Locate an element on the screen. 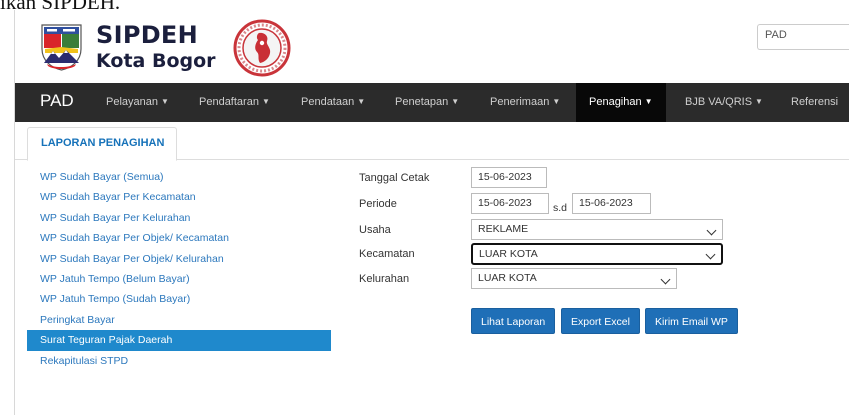 The image size is (849, 415). lihat-laporan-button: Lihat Laporan is located at coordinates (513, 321).